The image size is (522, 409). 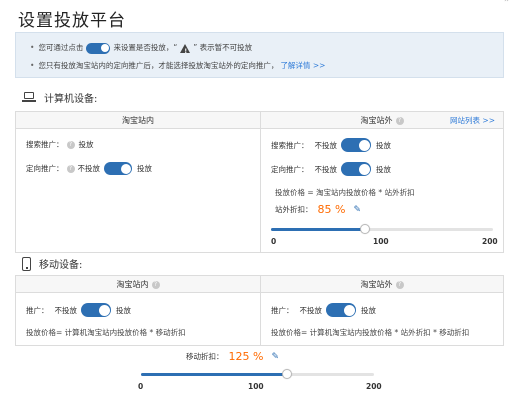 What do you see at coordinates (341, 310) in the screenshot?
I see `mobile-outside-promo-toggle` at bounding box center [341, 310].